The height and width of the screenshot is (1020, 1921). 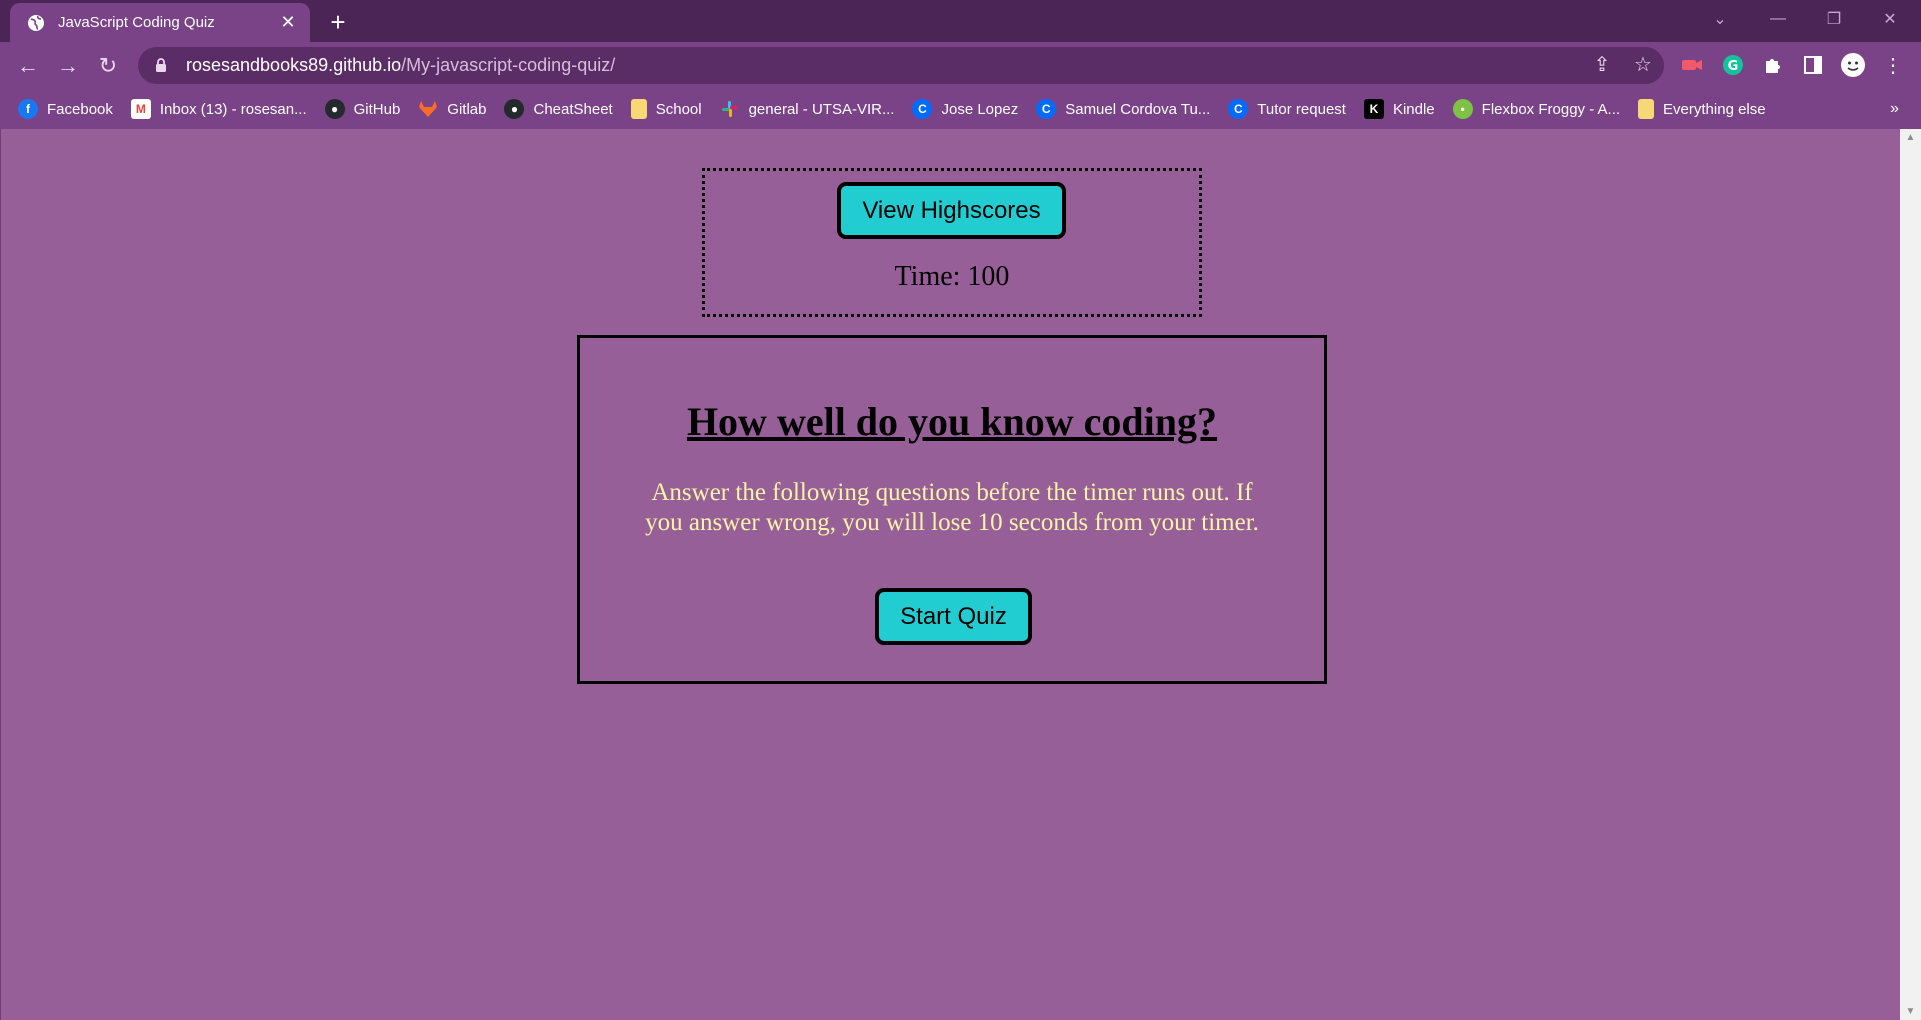 What do you see at coordinates (294, 65) in the screenshot?
I see `url-host: rosesandbooks89.github.io` at bounding box center [294, 65].